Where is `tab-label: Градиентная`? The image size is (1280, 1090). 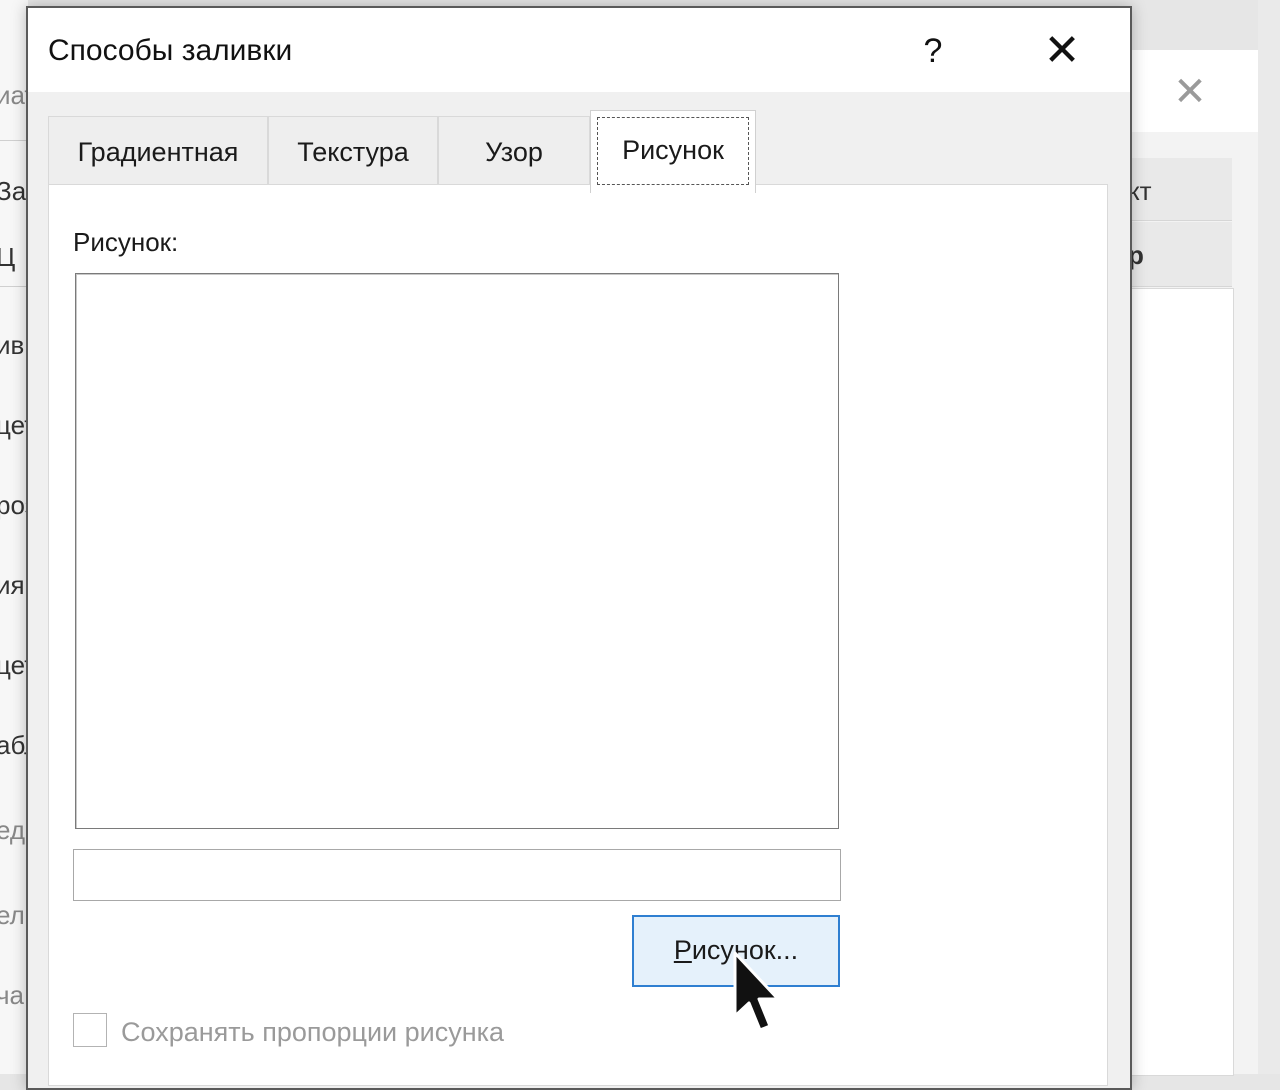 tab-label: Градиентная is located at coordinates (158, 152).